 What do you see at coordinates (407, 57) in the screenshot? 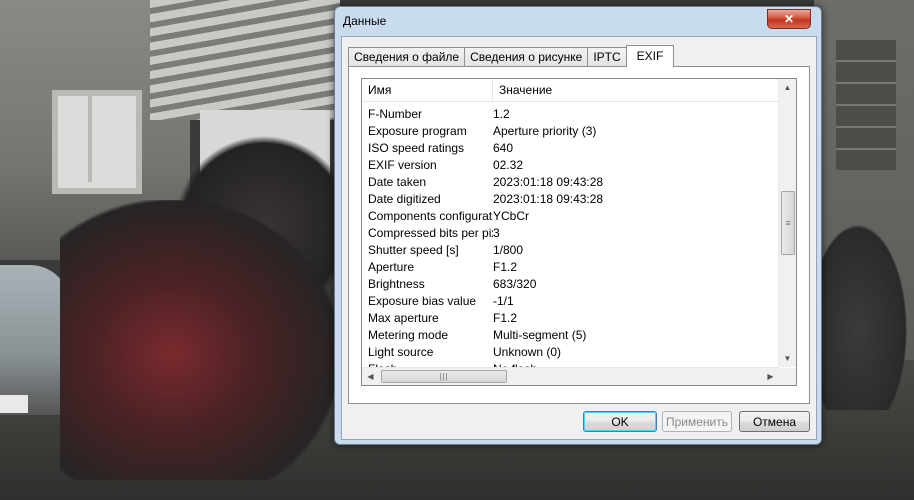
I see `tab-file-info: Сведения о файле` at bounding box center [407, 57].